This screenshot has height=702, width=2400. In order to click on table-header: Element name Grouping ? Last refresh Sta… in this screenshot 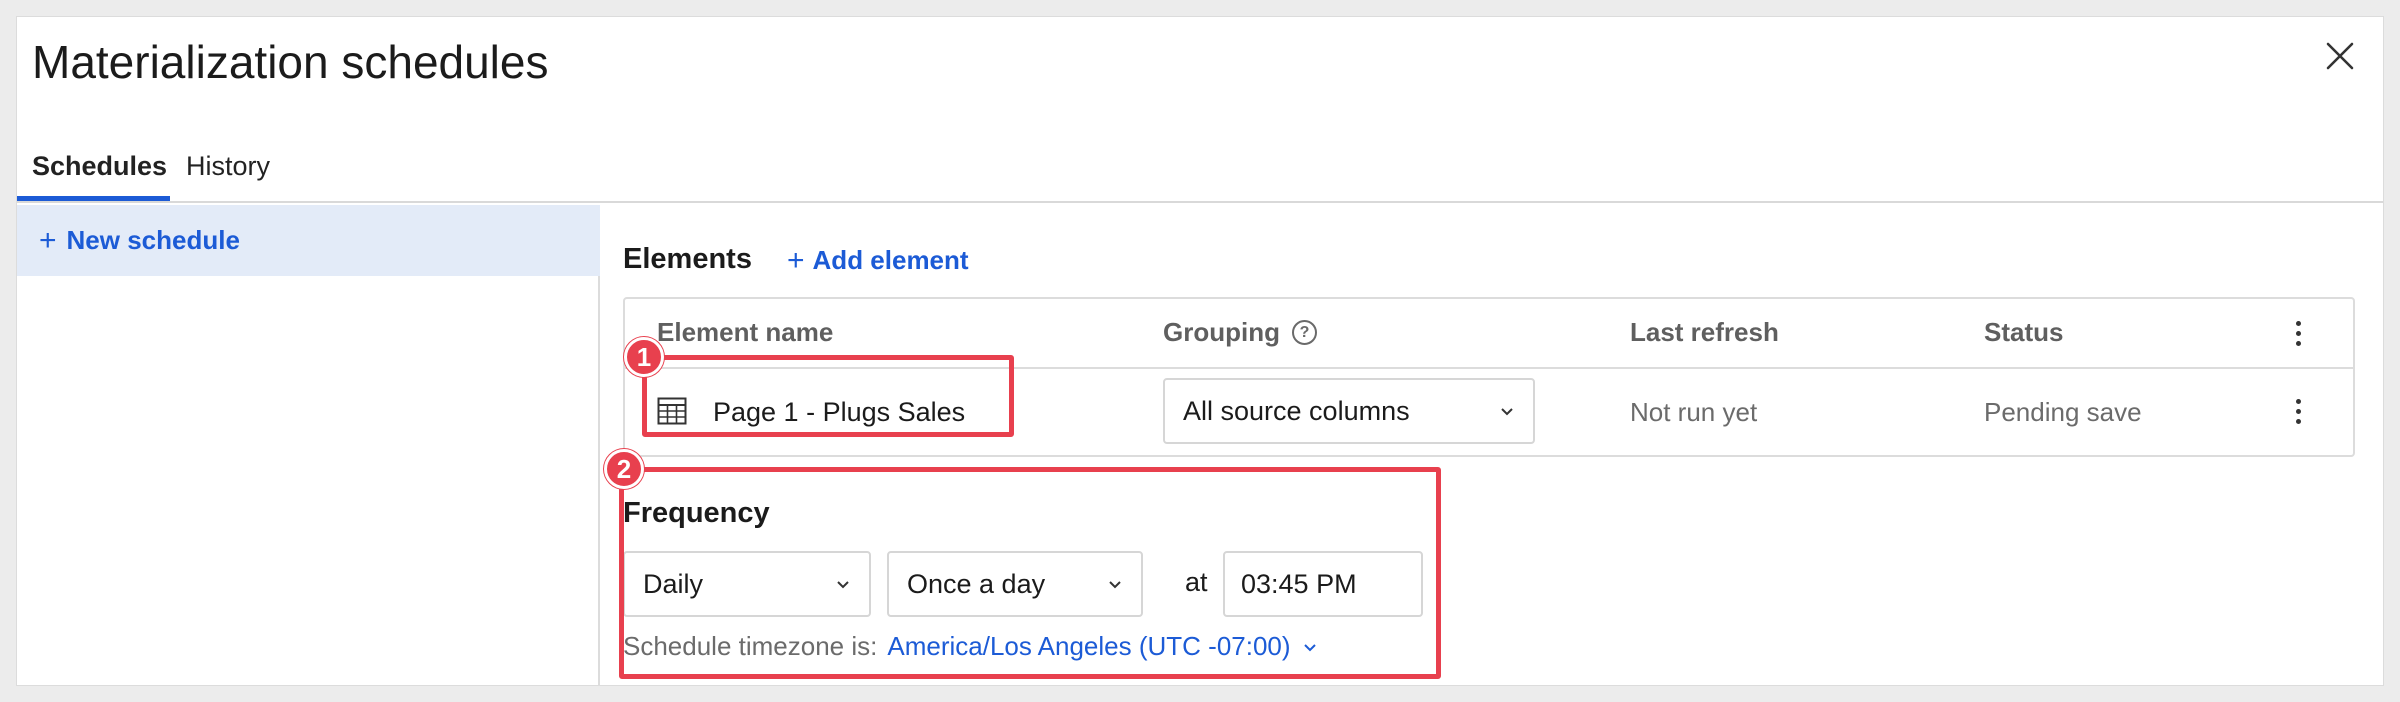, I will do `click(1489, 334)`.